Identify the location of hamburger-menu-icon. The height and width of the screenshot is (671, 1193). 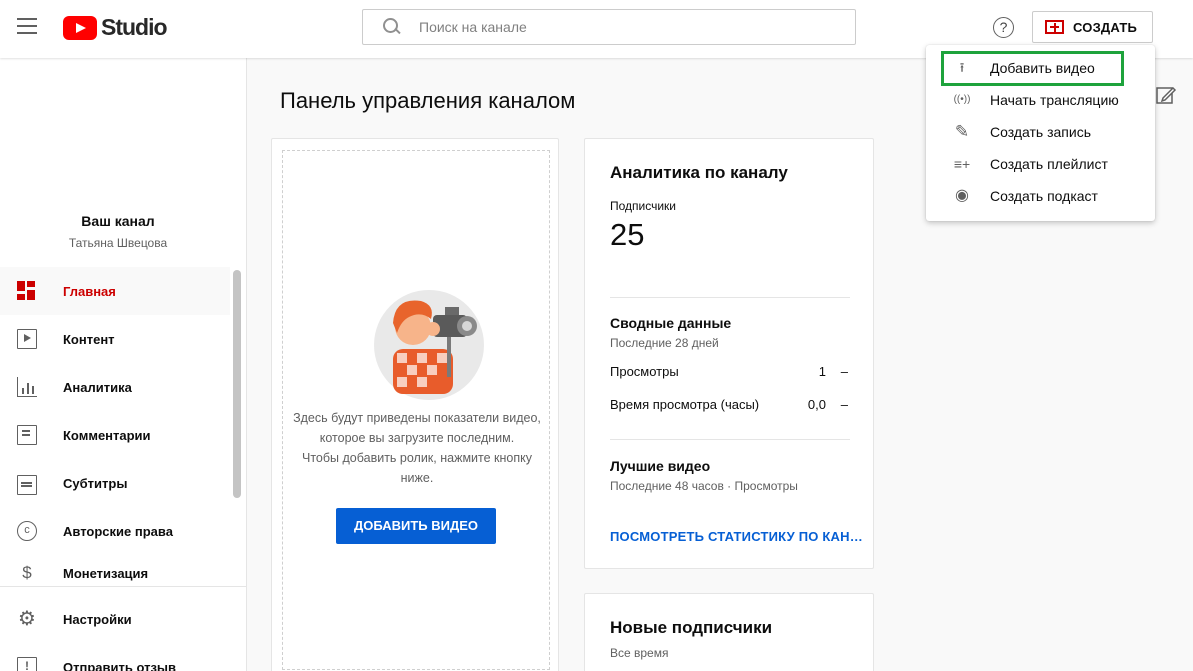
(27, 26).